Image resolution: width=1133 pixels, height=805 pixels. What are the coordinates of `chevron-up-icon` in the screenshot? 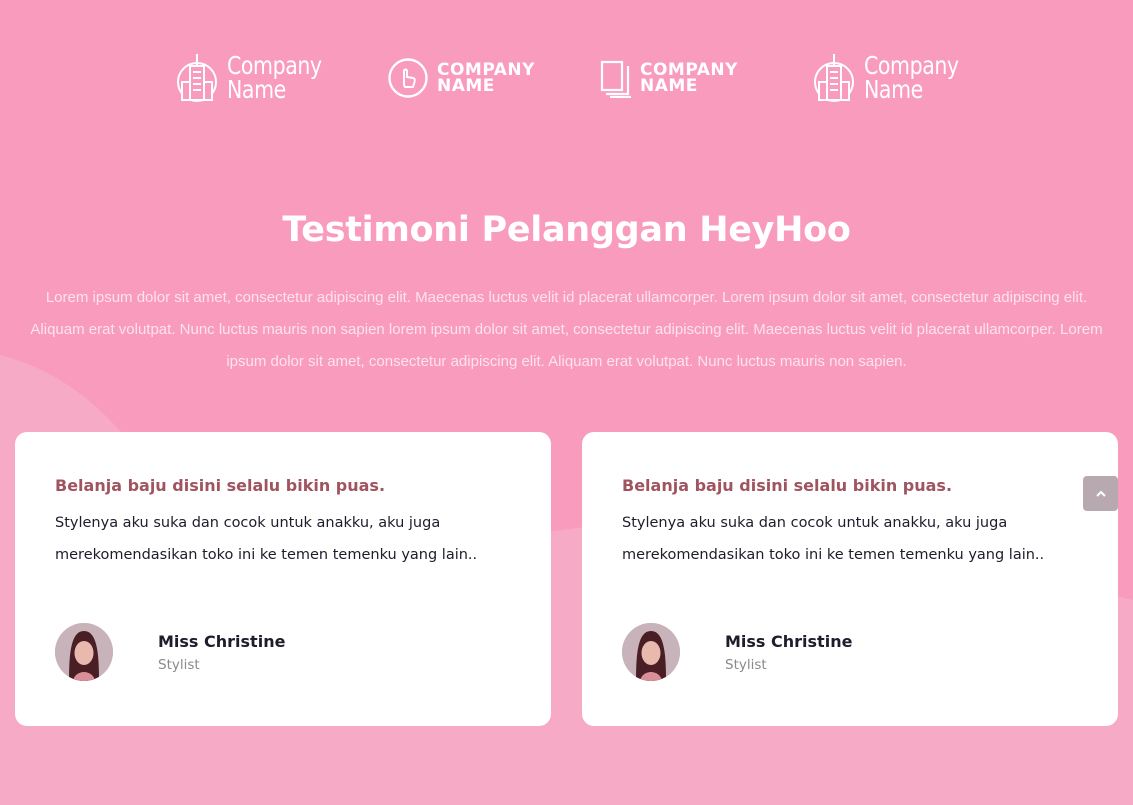 It's located at (1101, 494).